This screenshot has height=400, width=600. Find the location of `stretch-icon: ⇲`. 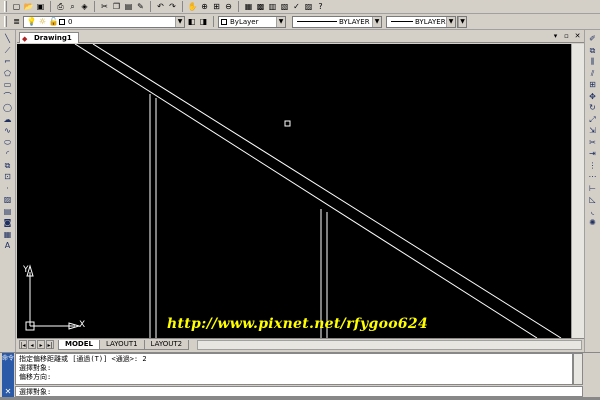

stretch-icon: ⇲ is located at coordinates (593, 131).